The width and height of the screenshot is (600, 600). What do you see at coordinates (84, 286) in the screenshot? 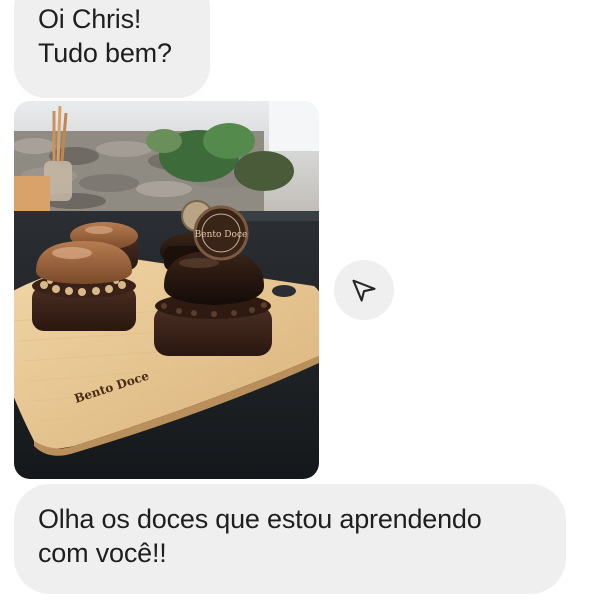
I see `caramel-dessert-front` at bounding box center [84, 286].